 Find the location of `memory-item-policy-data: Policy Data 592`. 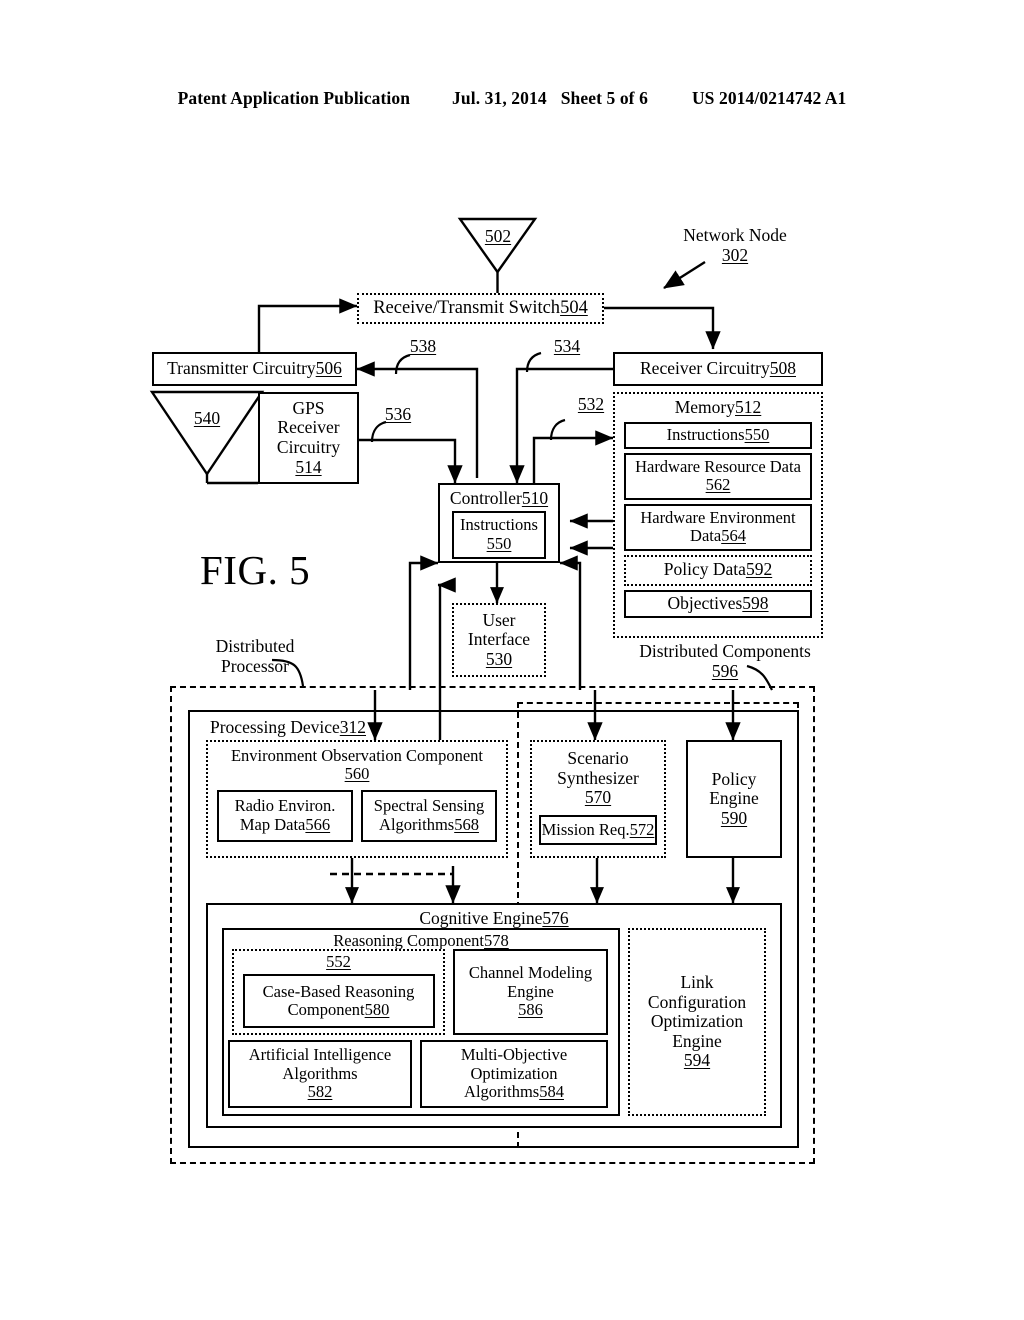

memory-item-policy-data: Policy Data 592 is located at coordinates (718, 570).